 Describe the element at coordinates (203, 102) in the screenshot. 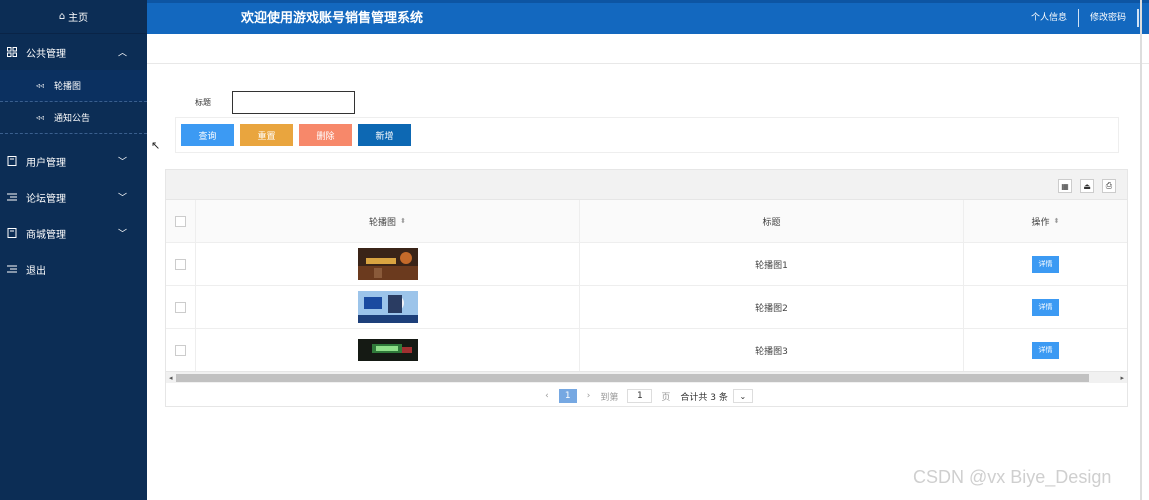

I see `search-label: 标题` at that location.